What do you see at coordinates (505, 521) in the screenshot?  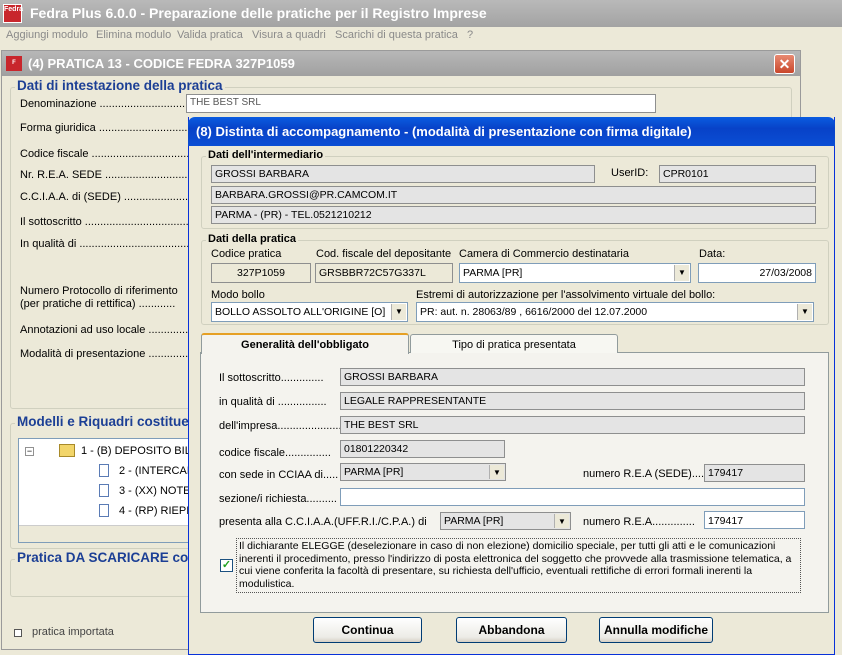 I see `presenta-select: PARMA [PR] ▼` at bounding box center [505, 521].